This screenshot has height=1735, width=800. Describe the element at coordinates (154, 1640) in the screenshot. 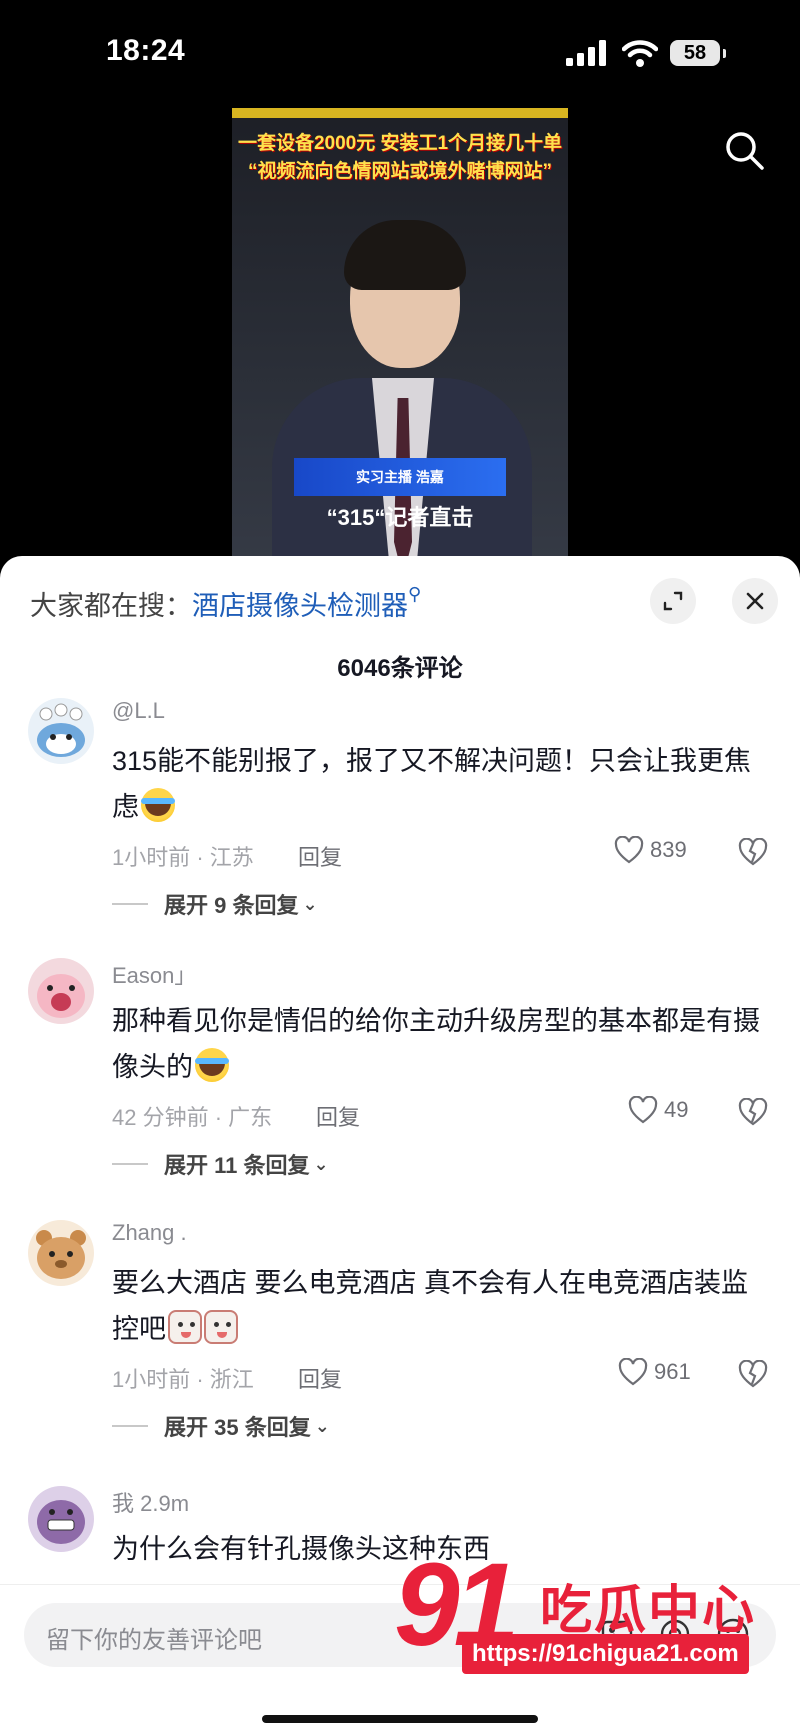

I see `comment-input-placeholder: 留下你的友善评论吧` at that location.